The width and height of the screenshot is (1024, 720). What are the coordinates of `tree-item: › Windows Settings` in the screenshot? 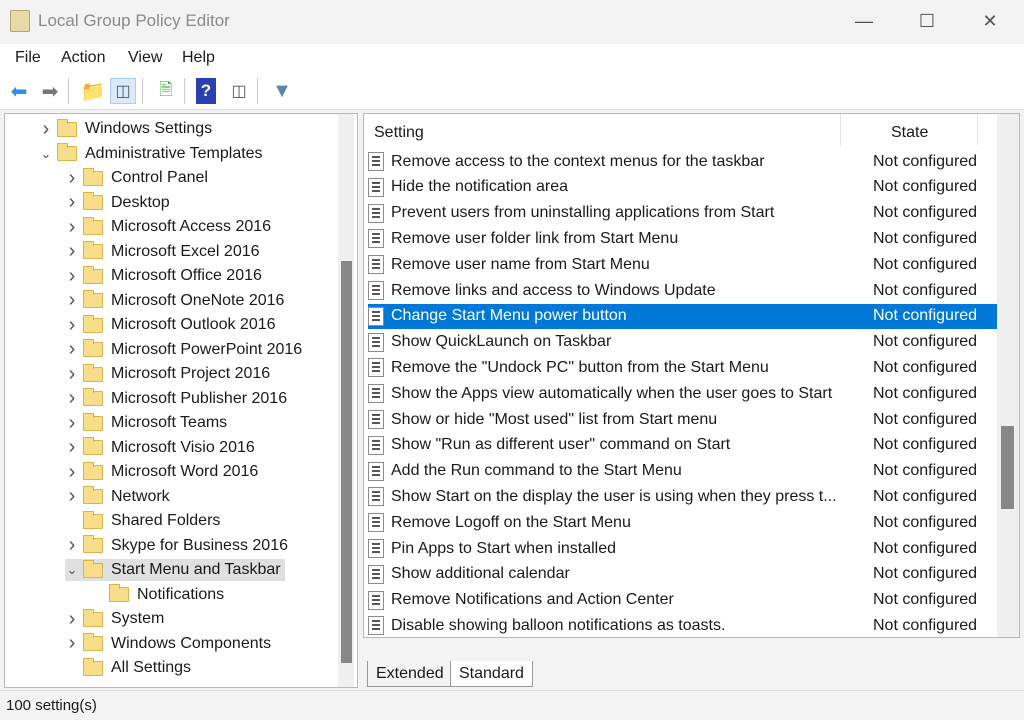 It's located at (127, 129).